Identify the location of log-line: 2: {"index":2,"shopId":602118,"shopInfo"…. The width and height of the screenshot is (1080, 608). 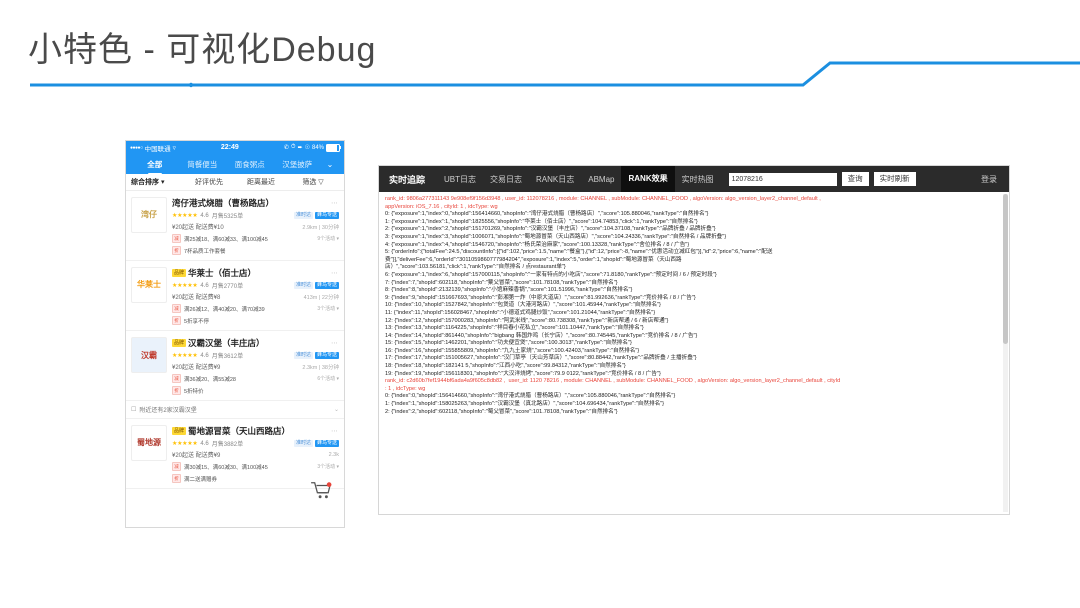
(501, 411).